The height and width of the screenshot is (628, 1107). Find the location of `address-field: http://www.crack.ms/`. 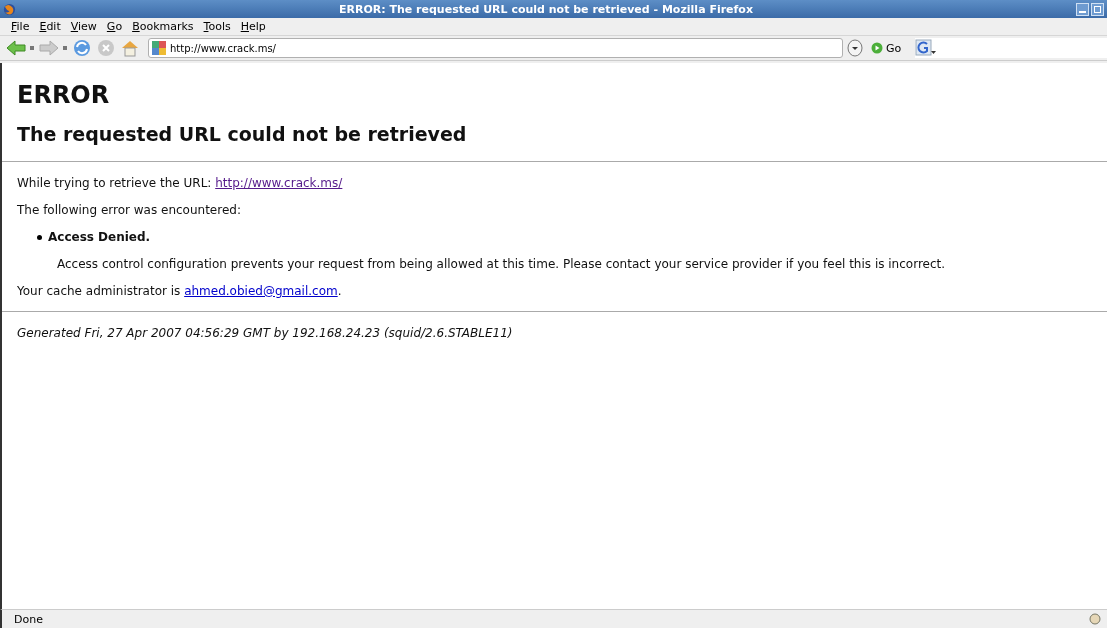

address-field: http://www.crack.ms/ is located at coordinates (495, 48).